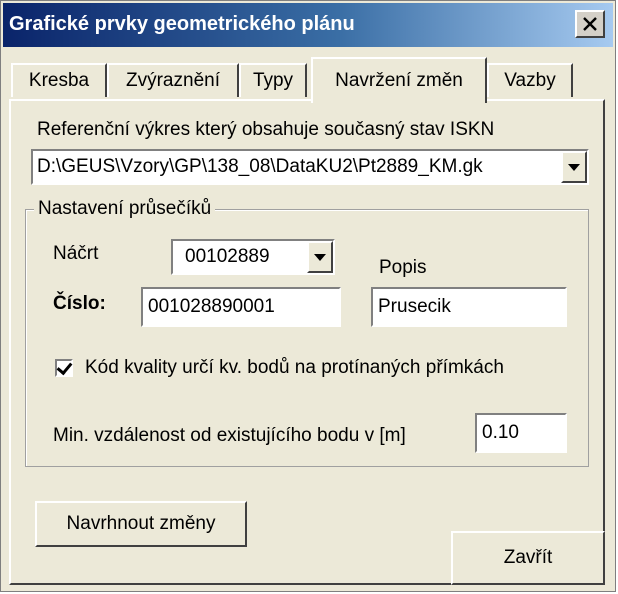 This screenshot has height=594, width=618. I want to click on reference-dropdown-button, so click(574, 167).